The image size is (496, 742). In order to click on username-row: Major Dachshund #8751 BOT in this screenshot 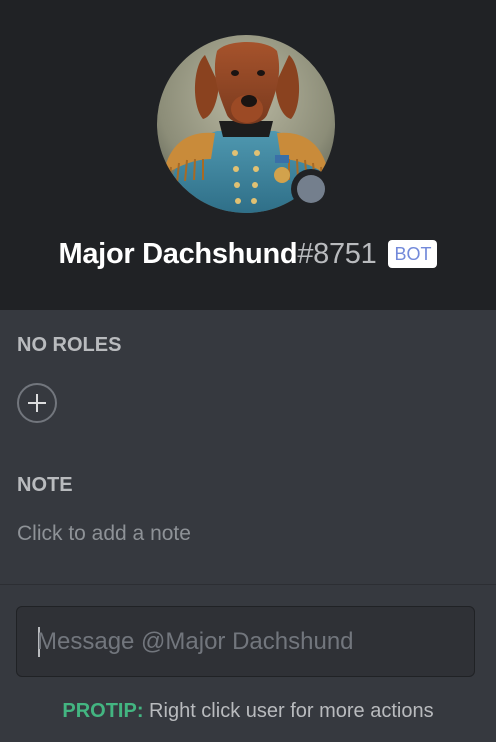, I will do `click(248, 254)`.